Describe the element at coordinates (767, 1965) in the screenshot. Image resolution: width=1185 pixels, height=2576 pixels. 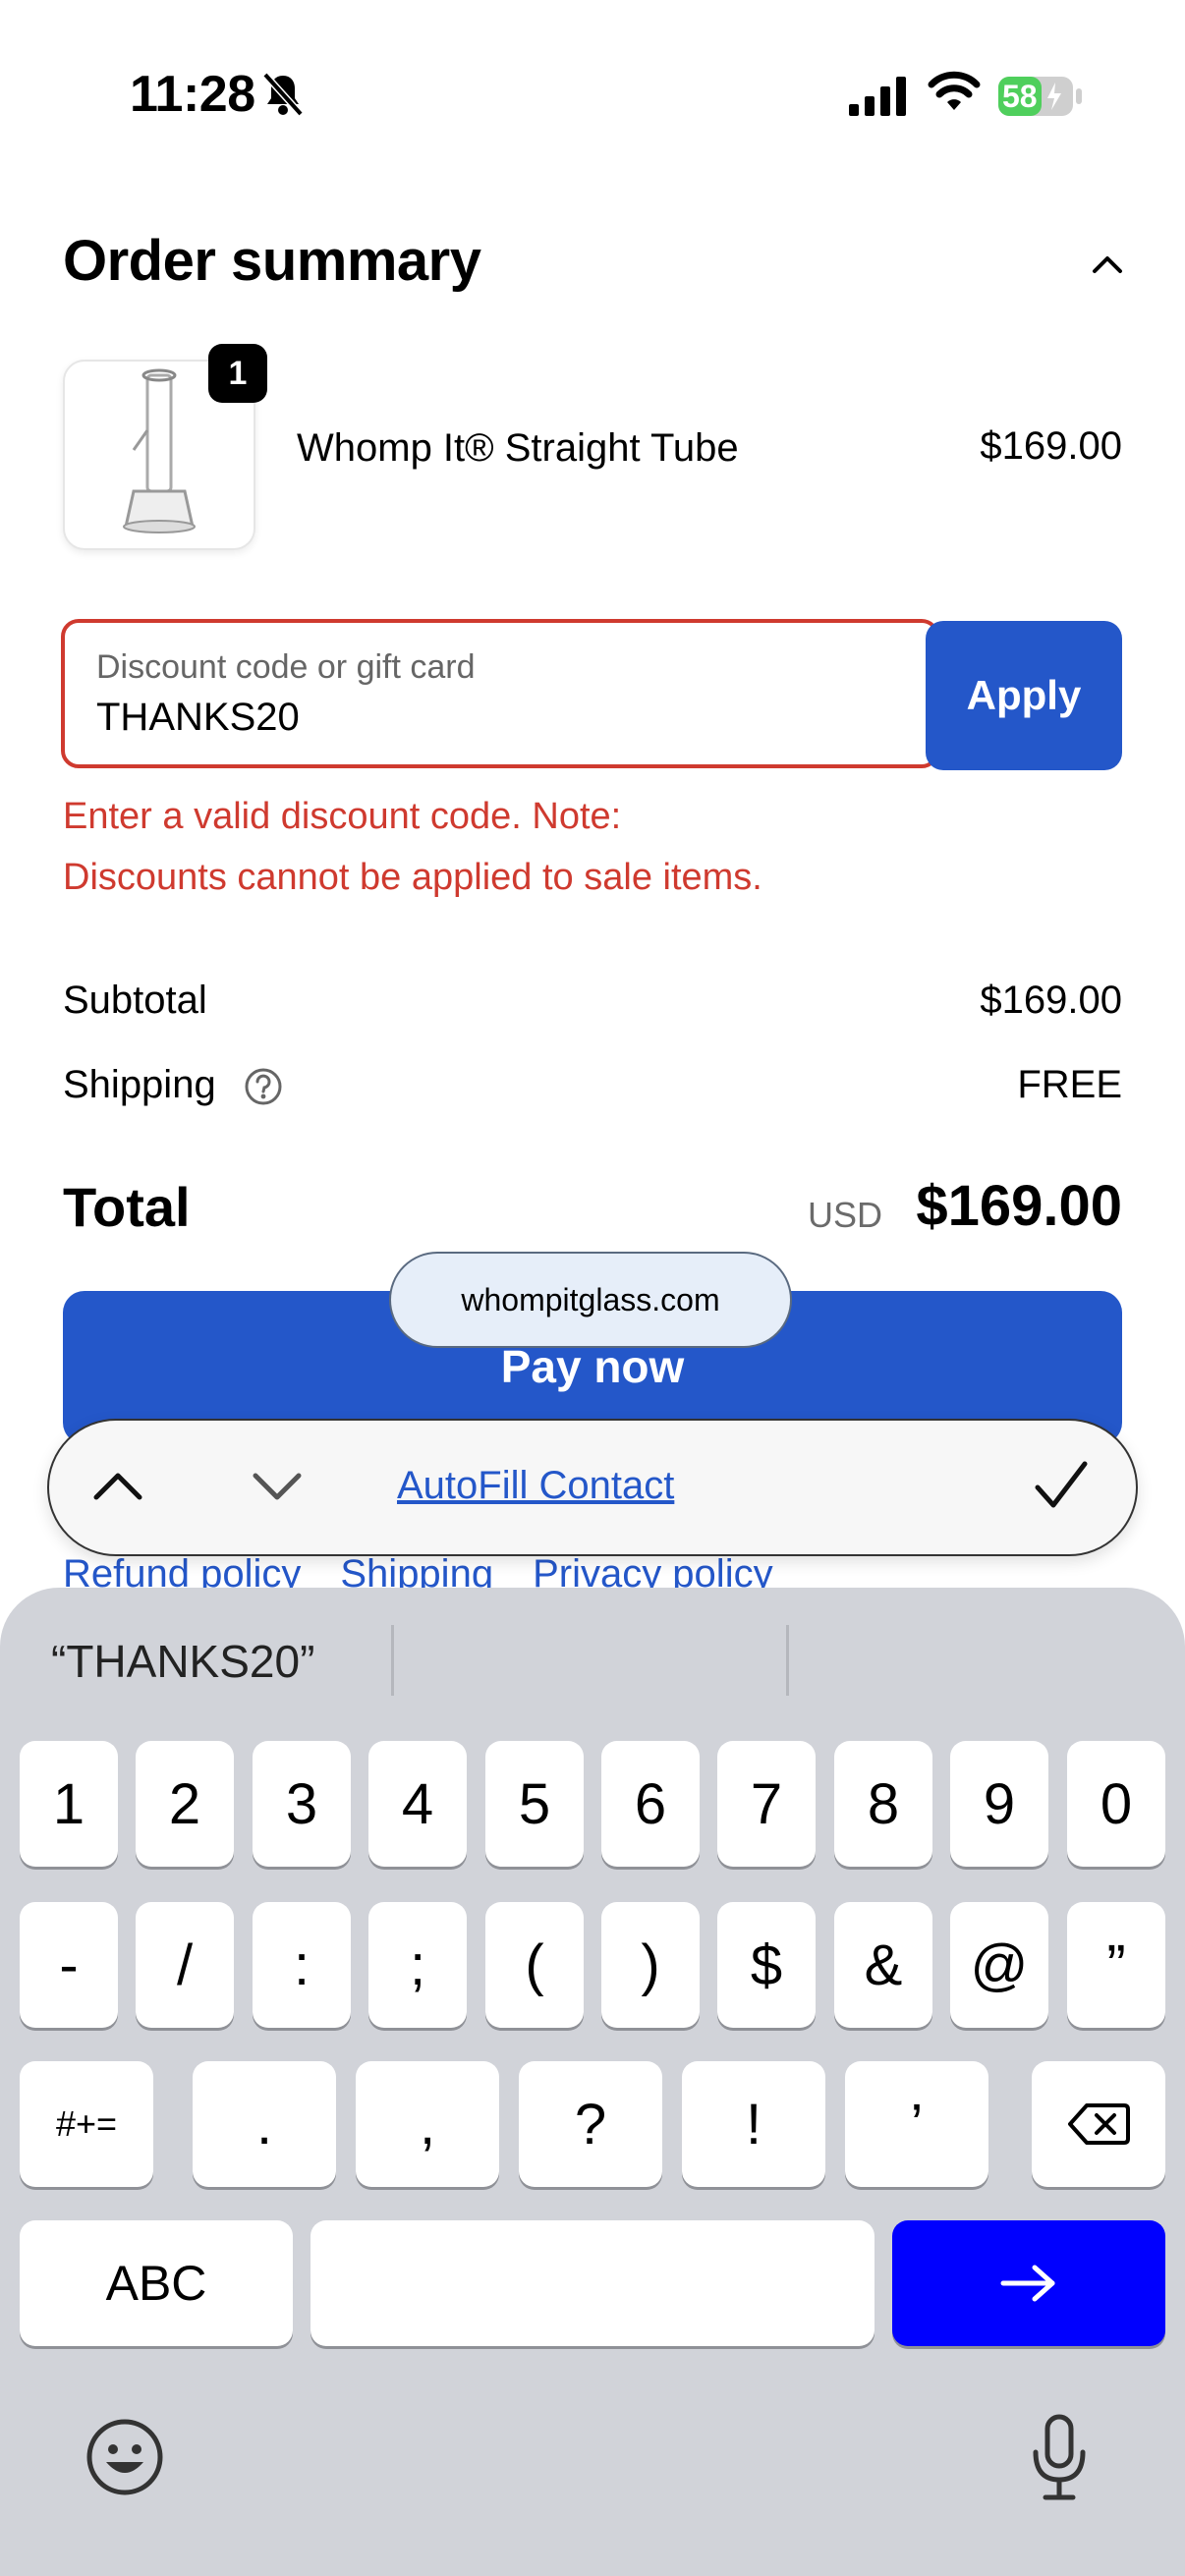
I see `key-dollar: $` at that location.